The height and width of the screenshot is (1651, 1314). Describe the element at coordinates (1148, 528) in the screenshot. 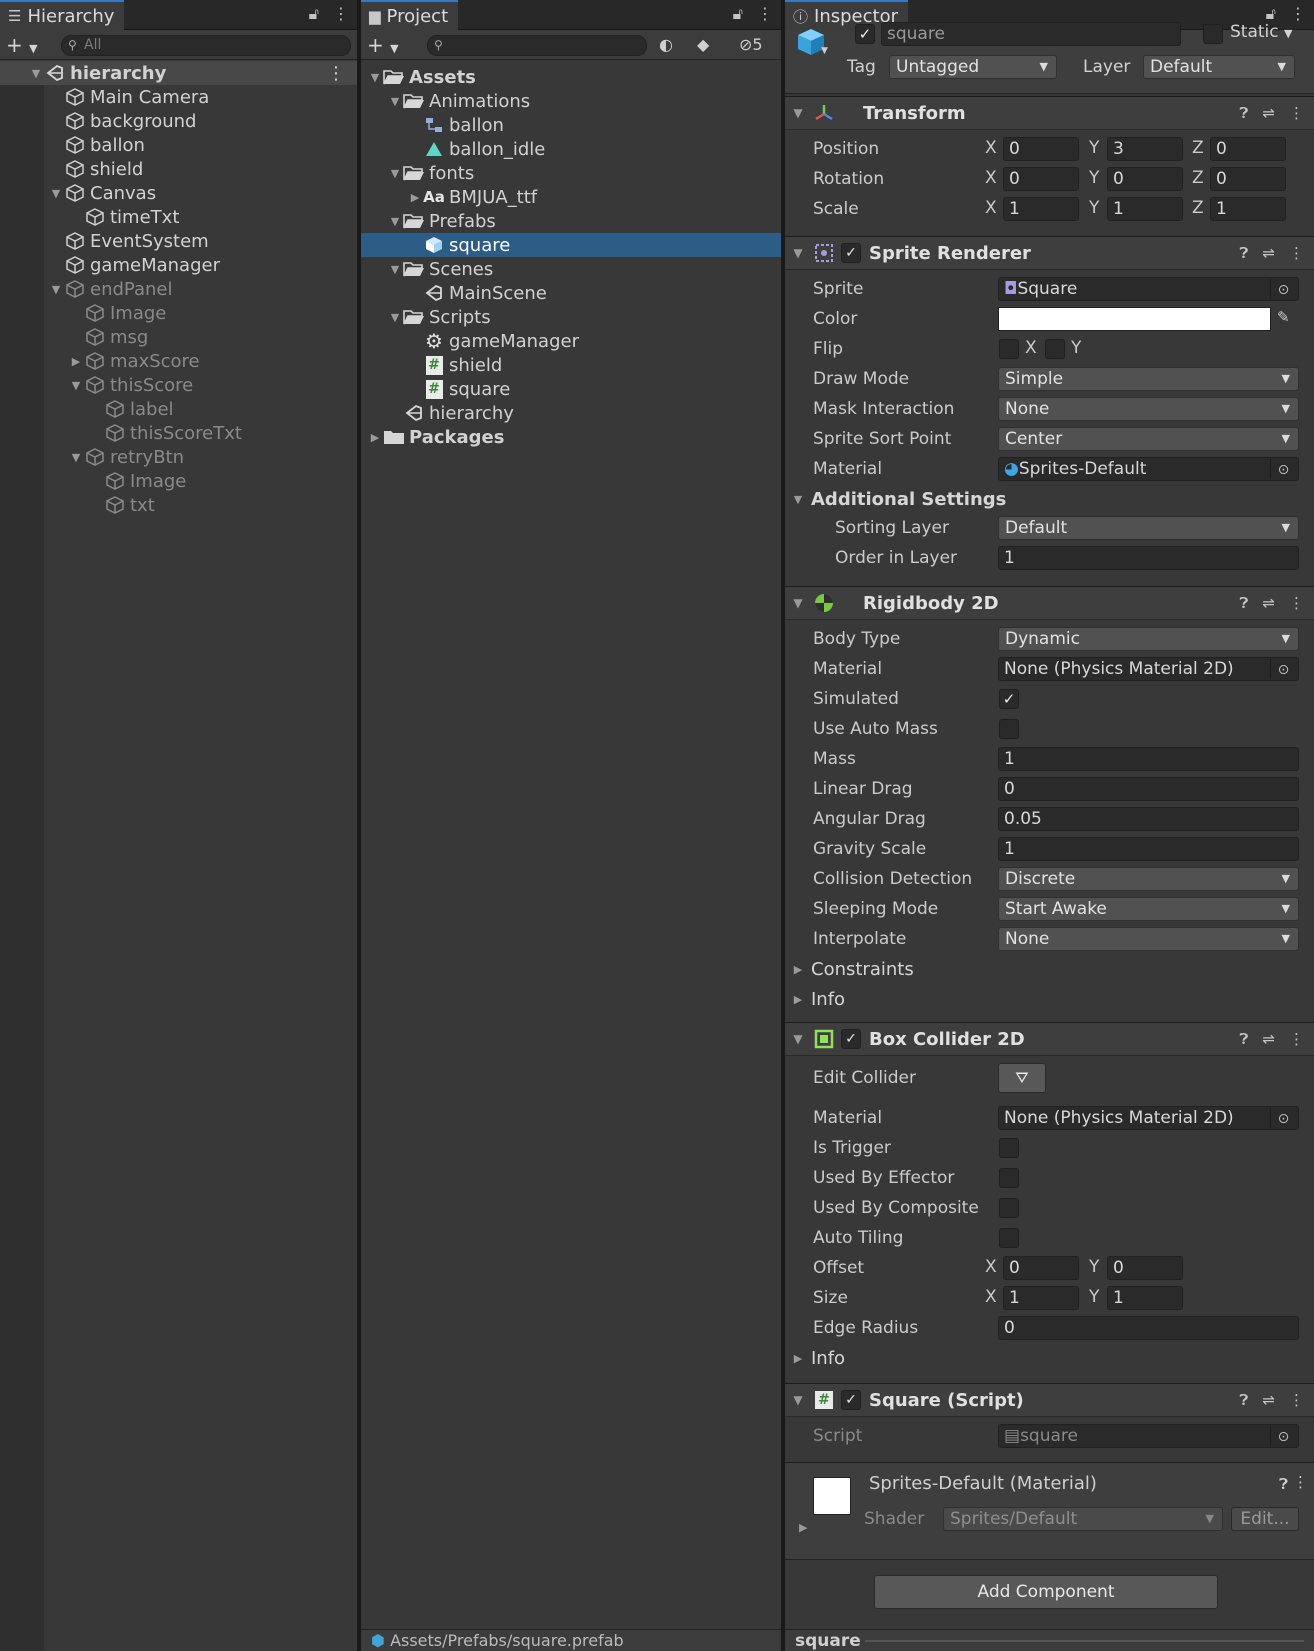

I see `sorting-layer-dropdown: Default ▼` at that location.